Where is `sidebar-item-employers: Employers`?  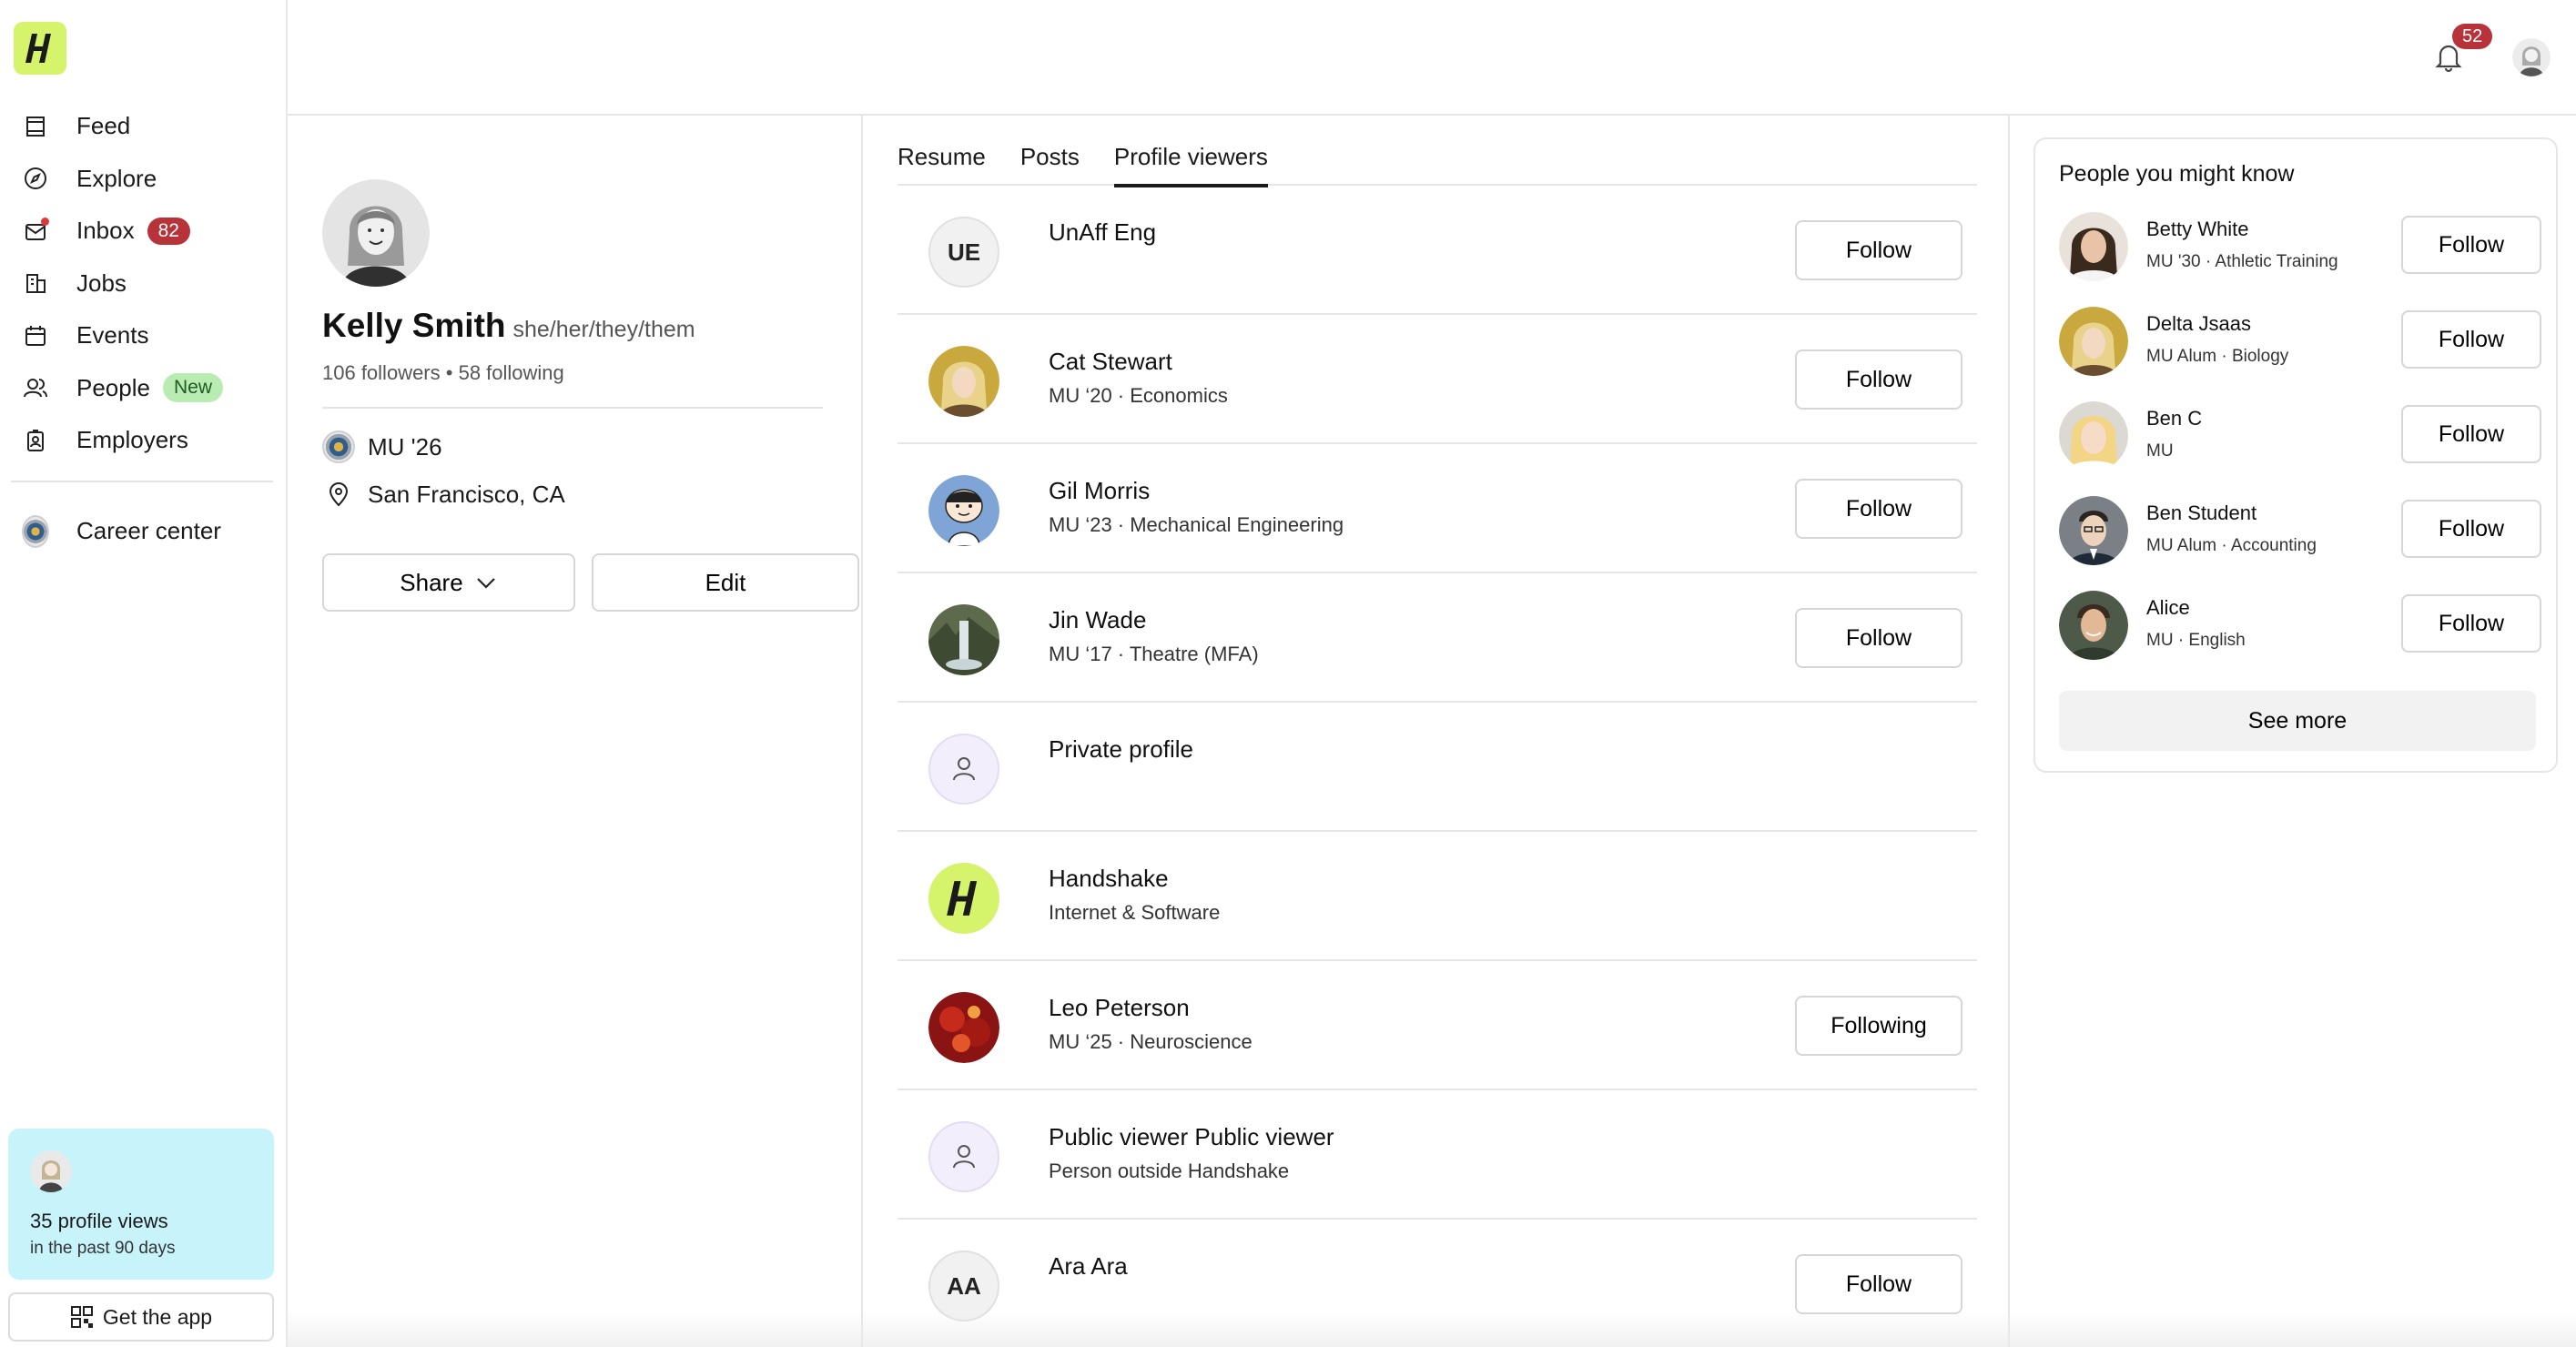 sidebar-item-employers: Employers is located at coordinates (143, 440).